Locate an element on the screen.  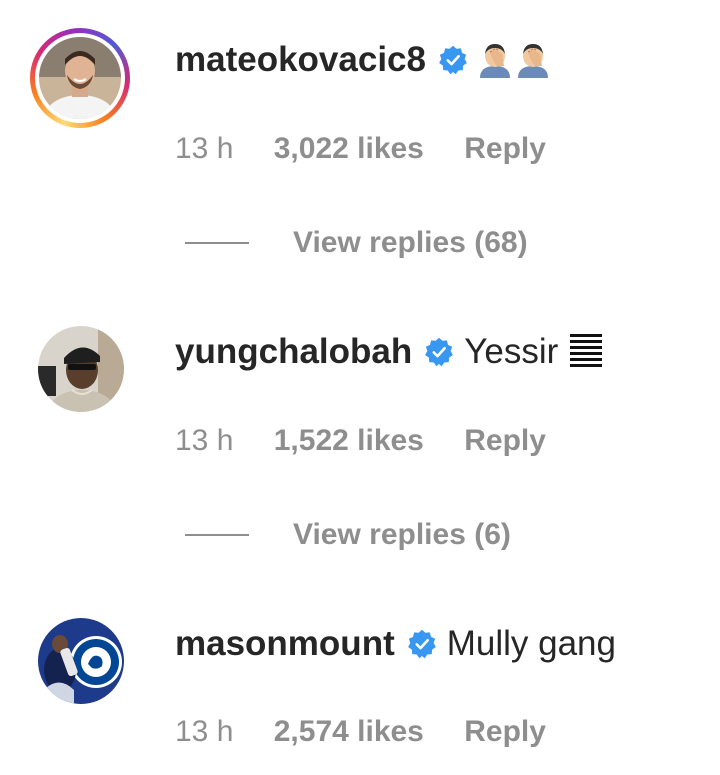
likes-count: 1,522 likes is located at coordinates (349, 441).